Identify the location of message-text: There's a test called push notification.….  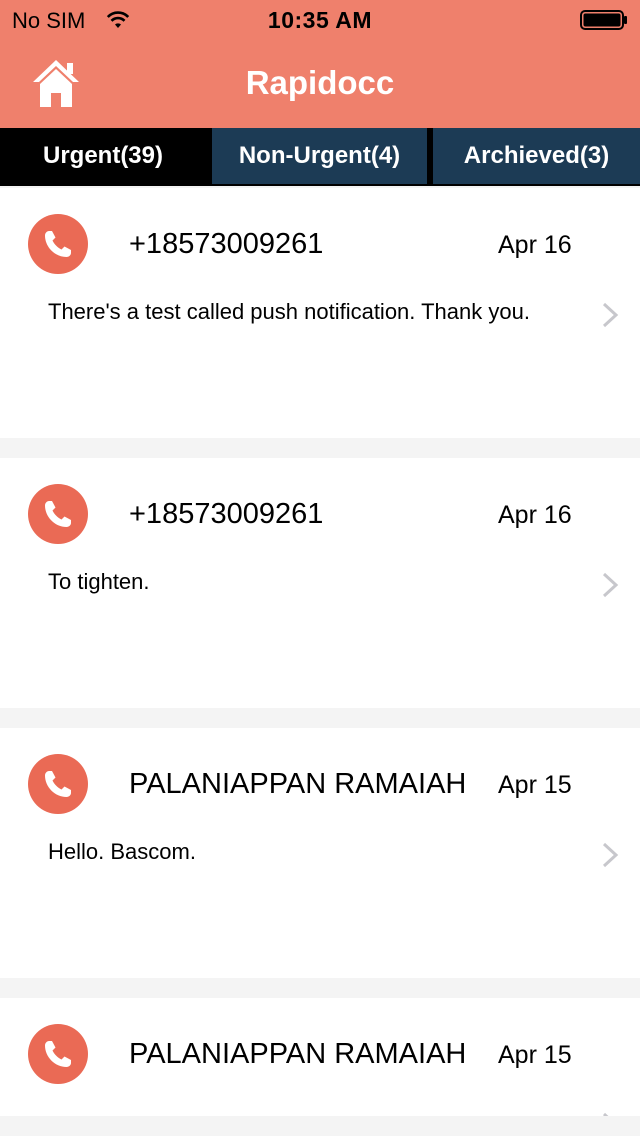
(289, 311).